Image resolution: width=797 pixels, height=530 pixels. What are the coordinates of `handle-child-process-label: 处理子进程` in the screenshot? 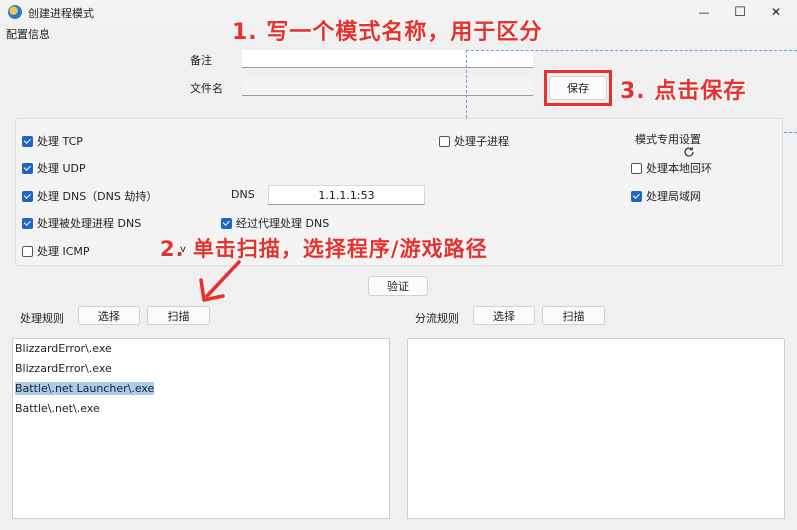 It's located at (481, 141).